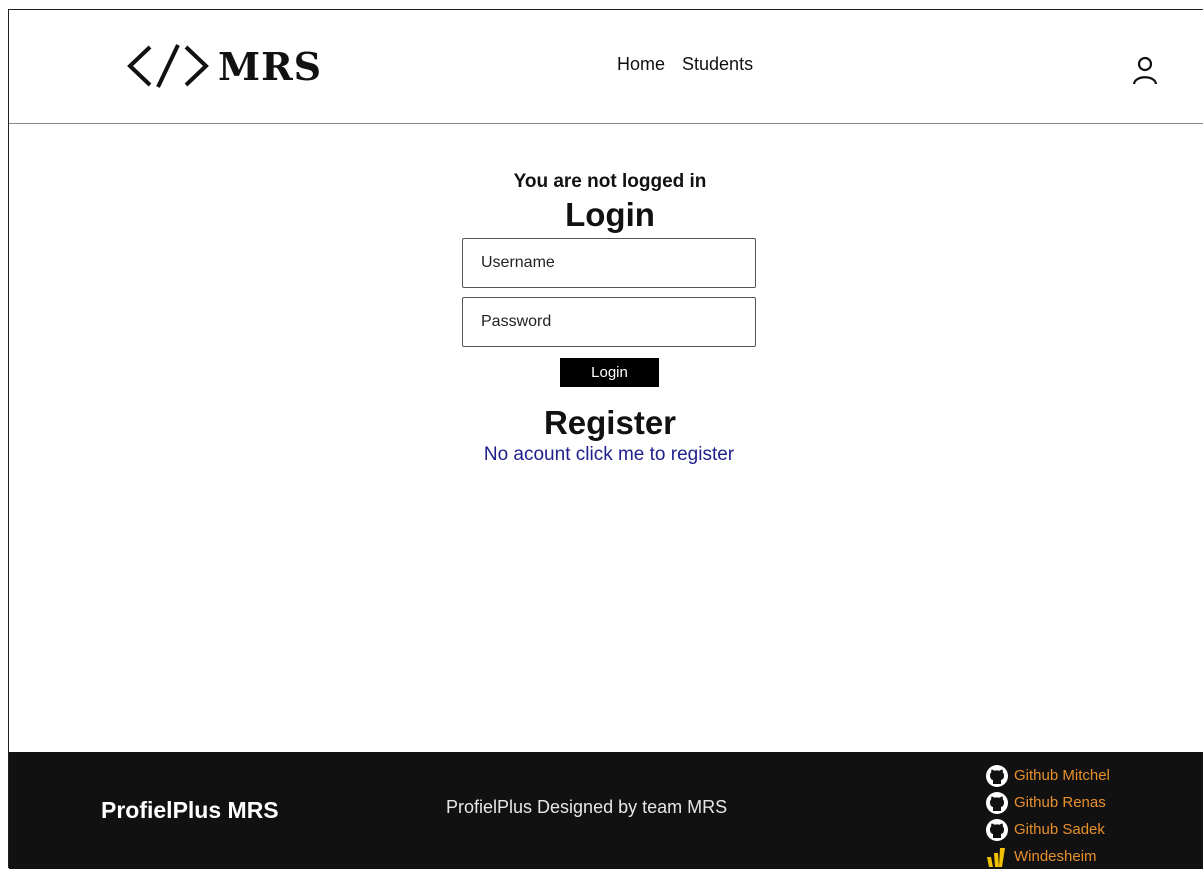 The height and width of the screenshot is (870, 1203). What do you see at coordinates (610, 181) in the screenshot?
I see `login-status-text: You are not logged in` at bounding box center [610, 181].